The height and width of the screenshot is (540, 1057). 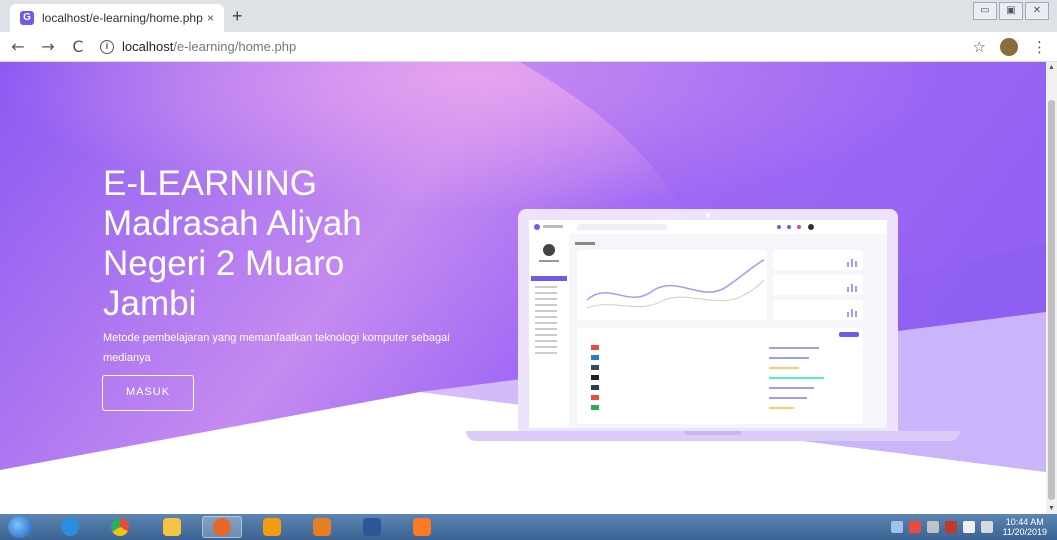 What do you see at coordinates (148, 46) in the screenshot?
I see `url-host: localhost` at bounding box center [148, 46].